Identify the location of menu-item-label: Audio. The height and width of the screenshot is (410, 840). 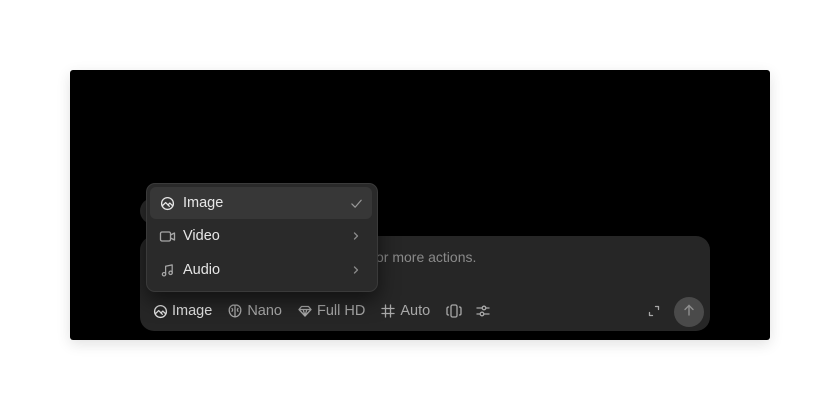
(202, 270).